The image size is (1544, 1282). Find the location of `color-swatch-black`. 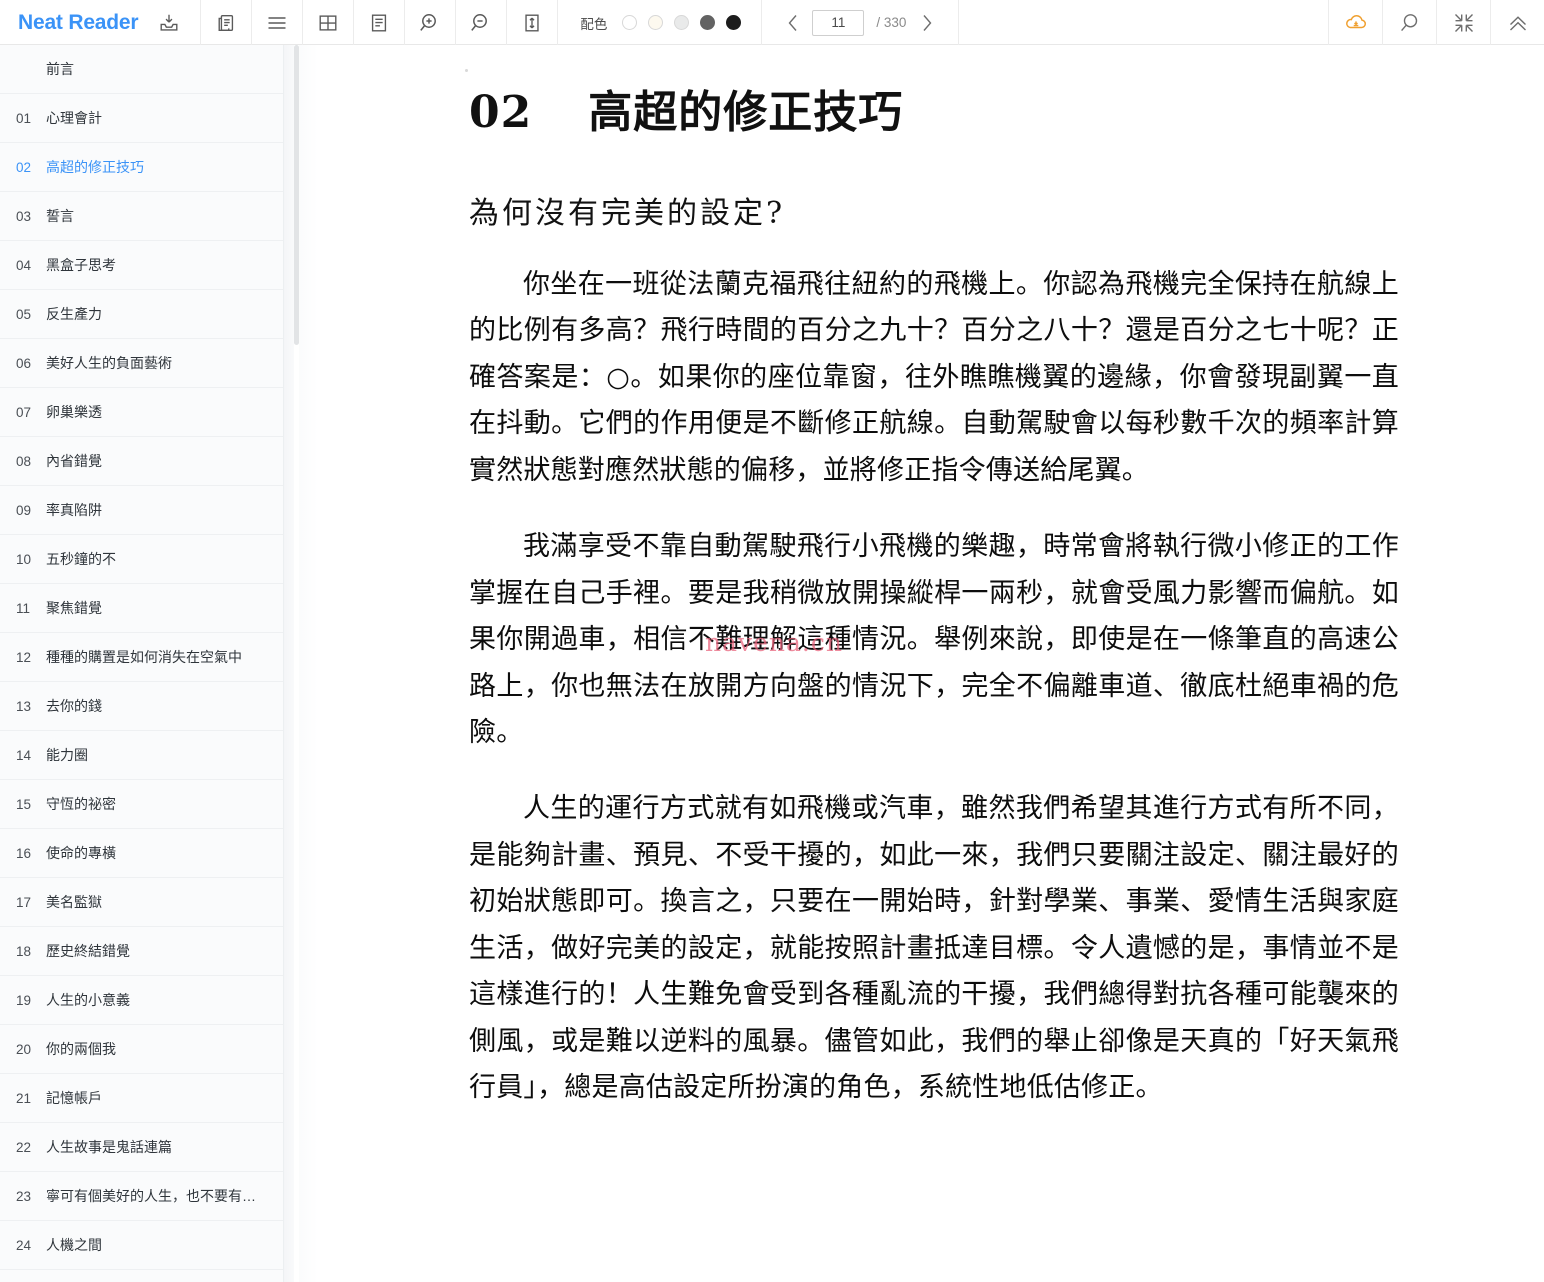

color-swatch-black is located at coordinates (734, 22).